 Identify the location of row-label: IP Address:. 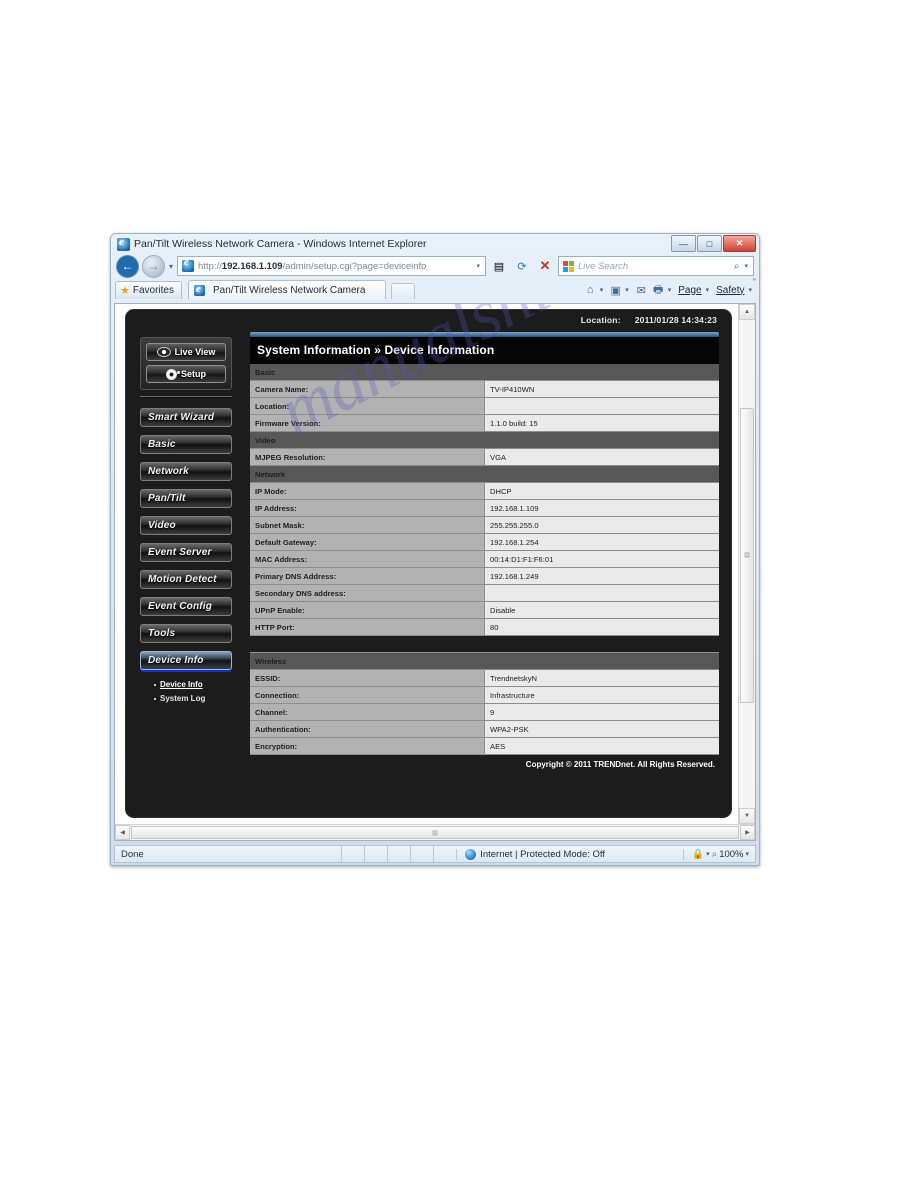
(367, 508).